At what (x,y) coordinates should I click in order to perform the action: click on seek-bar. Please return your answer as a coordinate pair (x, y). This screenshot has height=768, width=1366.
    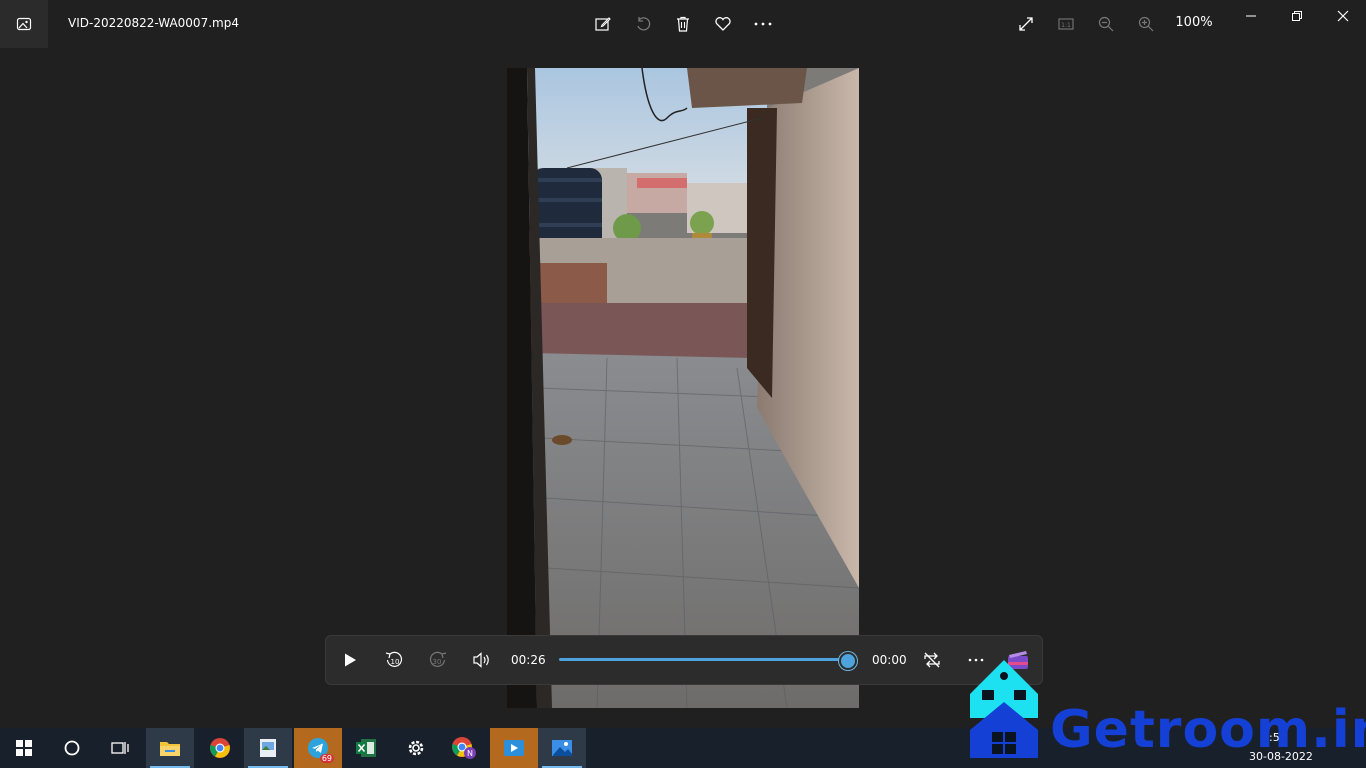
    Looking at the image, I should click on (703, 659).